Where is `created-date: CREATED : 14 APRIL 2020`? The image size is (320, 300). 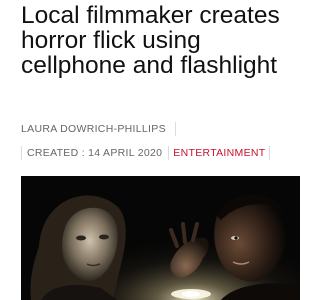
created-date: CREATED : 14 APRIL 2020 is located at coordinates (95, 153).